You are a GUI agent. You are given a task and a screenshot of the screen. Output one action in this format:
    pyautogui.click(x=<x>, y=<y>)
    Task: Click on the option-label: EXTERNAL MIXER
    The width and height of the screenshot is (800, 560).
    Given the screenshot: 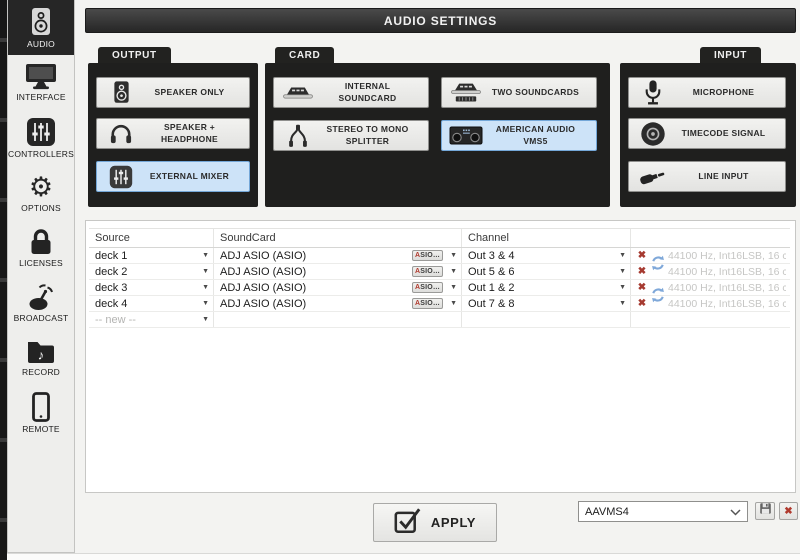 What is the action you would take?
    pyautogui.click(x=189, y=175)
    